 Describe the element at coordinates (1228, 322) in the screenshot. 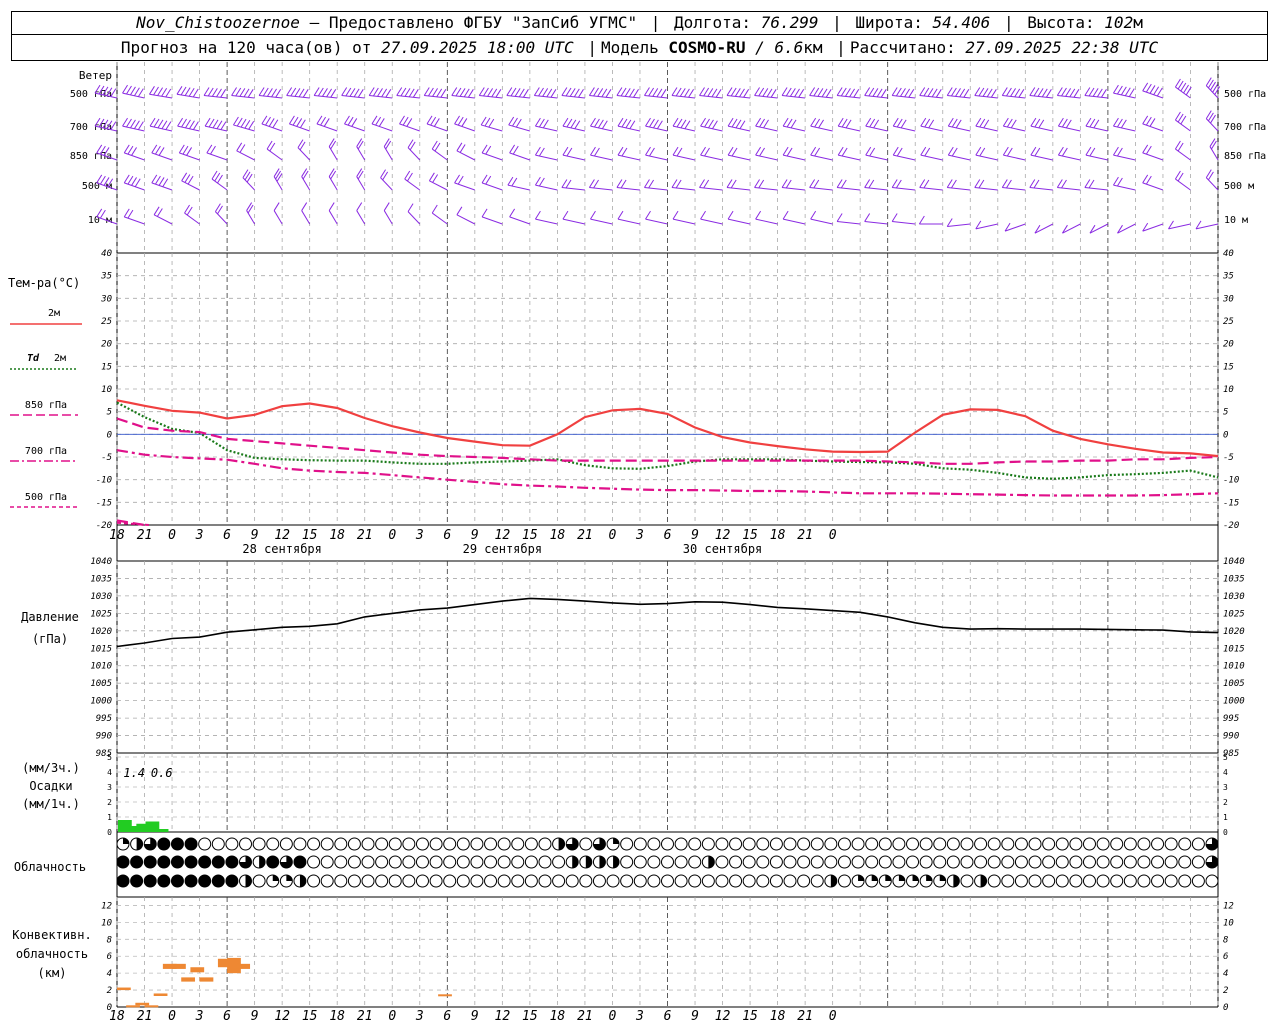

I see `temp-tick-label-right: 25` at that location.